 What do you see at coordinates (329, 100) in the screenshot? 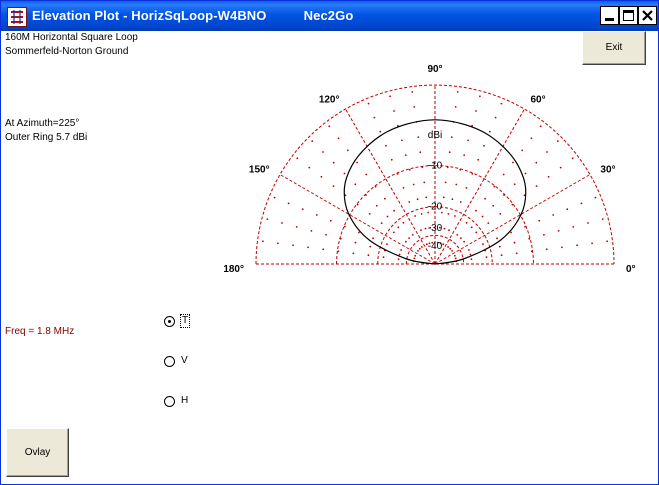
I see `angle-label: 120°` at bounding box center [329, 100].